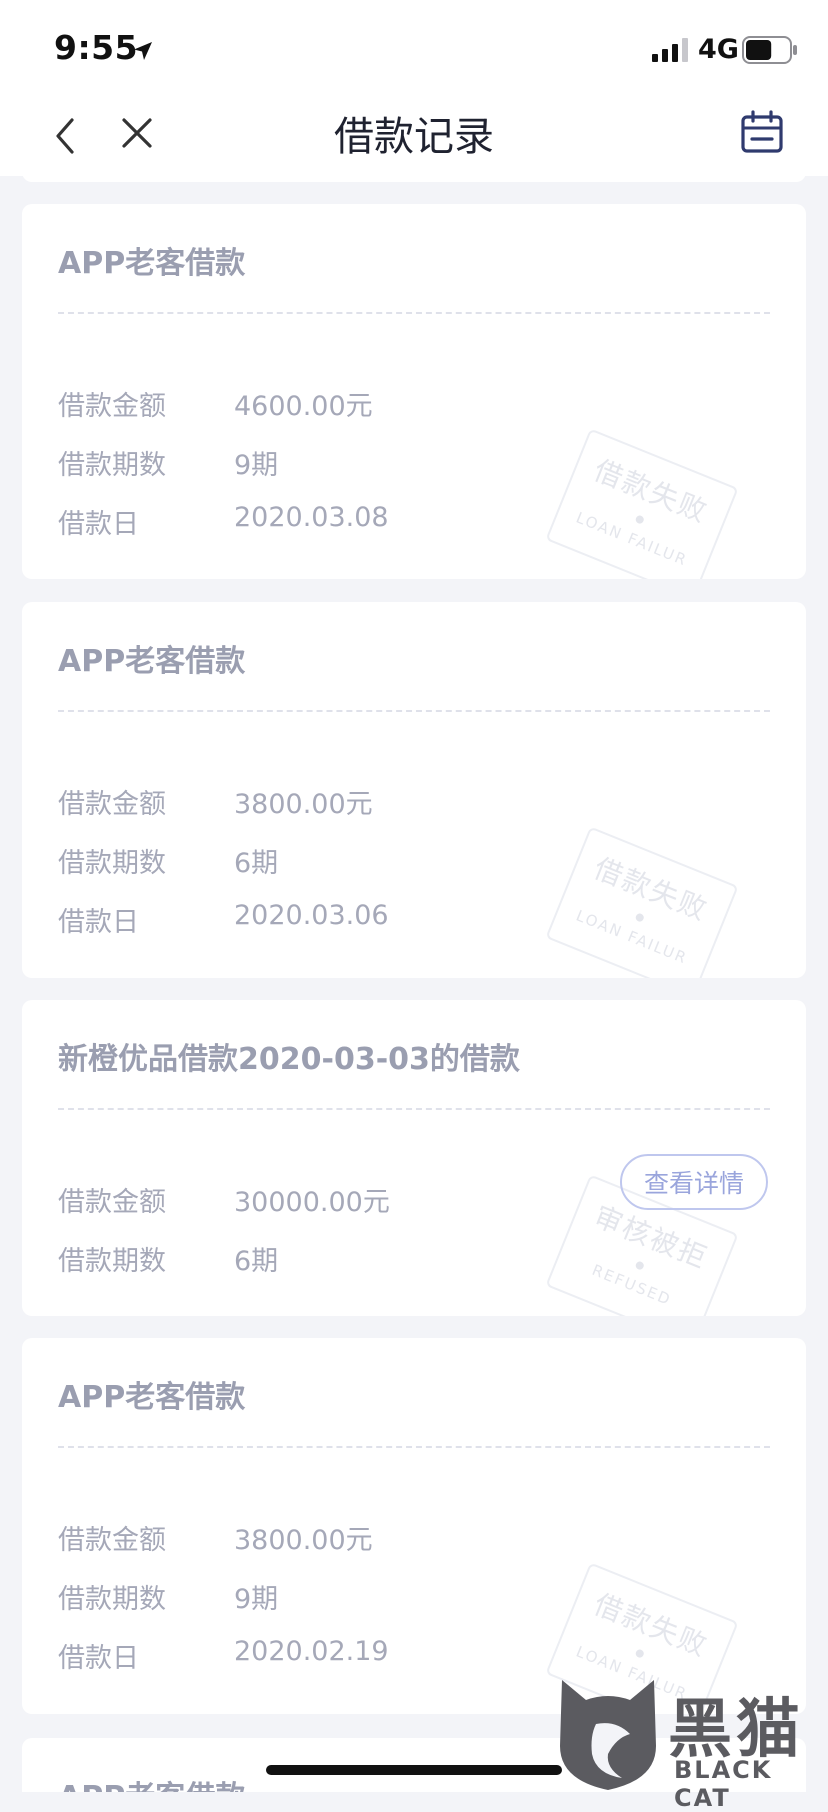 This screenshot has width=828, height=1812. What do you see at coordinates (303, 406) in the screenshot?
I see `loan-amount-value: 4600.00元` at bounding box center [303, 406].